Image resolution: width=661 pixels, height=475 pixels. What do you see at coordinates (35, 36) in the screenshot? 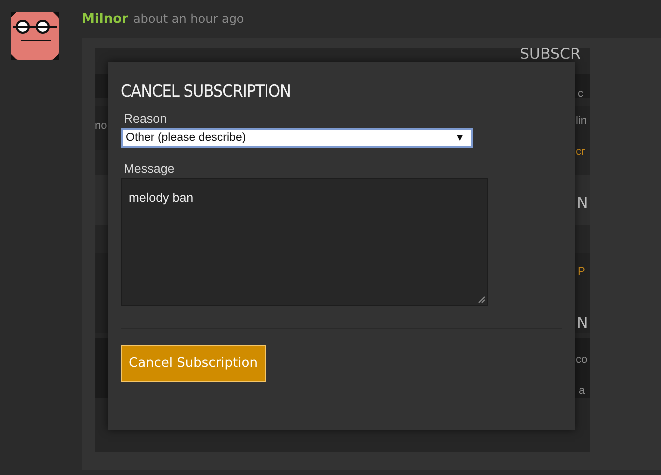
I see `avatar-icon` at bounding box center [35, 36].